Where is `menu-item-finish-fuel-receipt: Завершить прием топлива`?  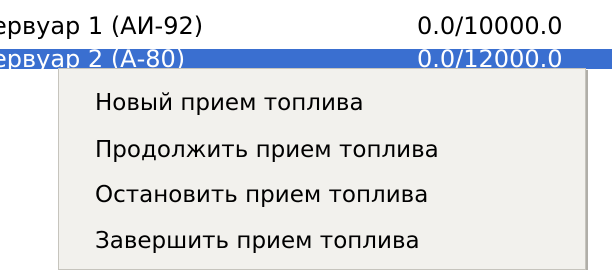
menu-item-finish-fuel-receipt: Завершить прием топлива is located at coordinates (321, 241).